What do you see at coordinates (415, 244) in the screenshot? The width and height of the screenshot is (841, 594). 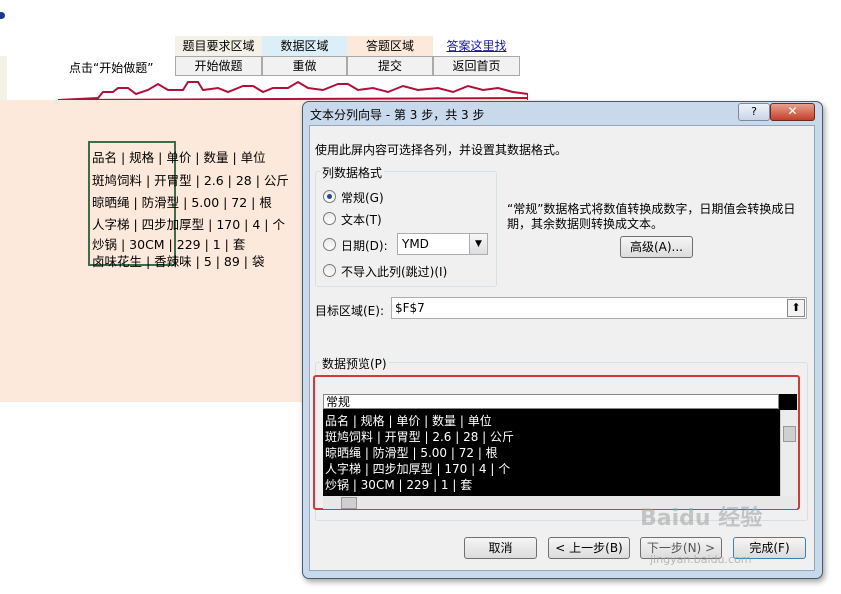 I see `date-format-value: YMD` at bounding box center [415, 244].